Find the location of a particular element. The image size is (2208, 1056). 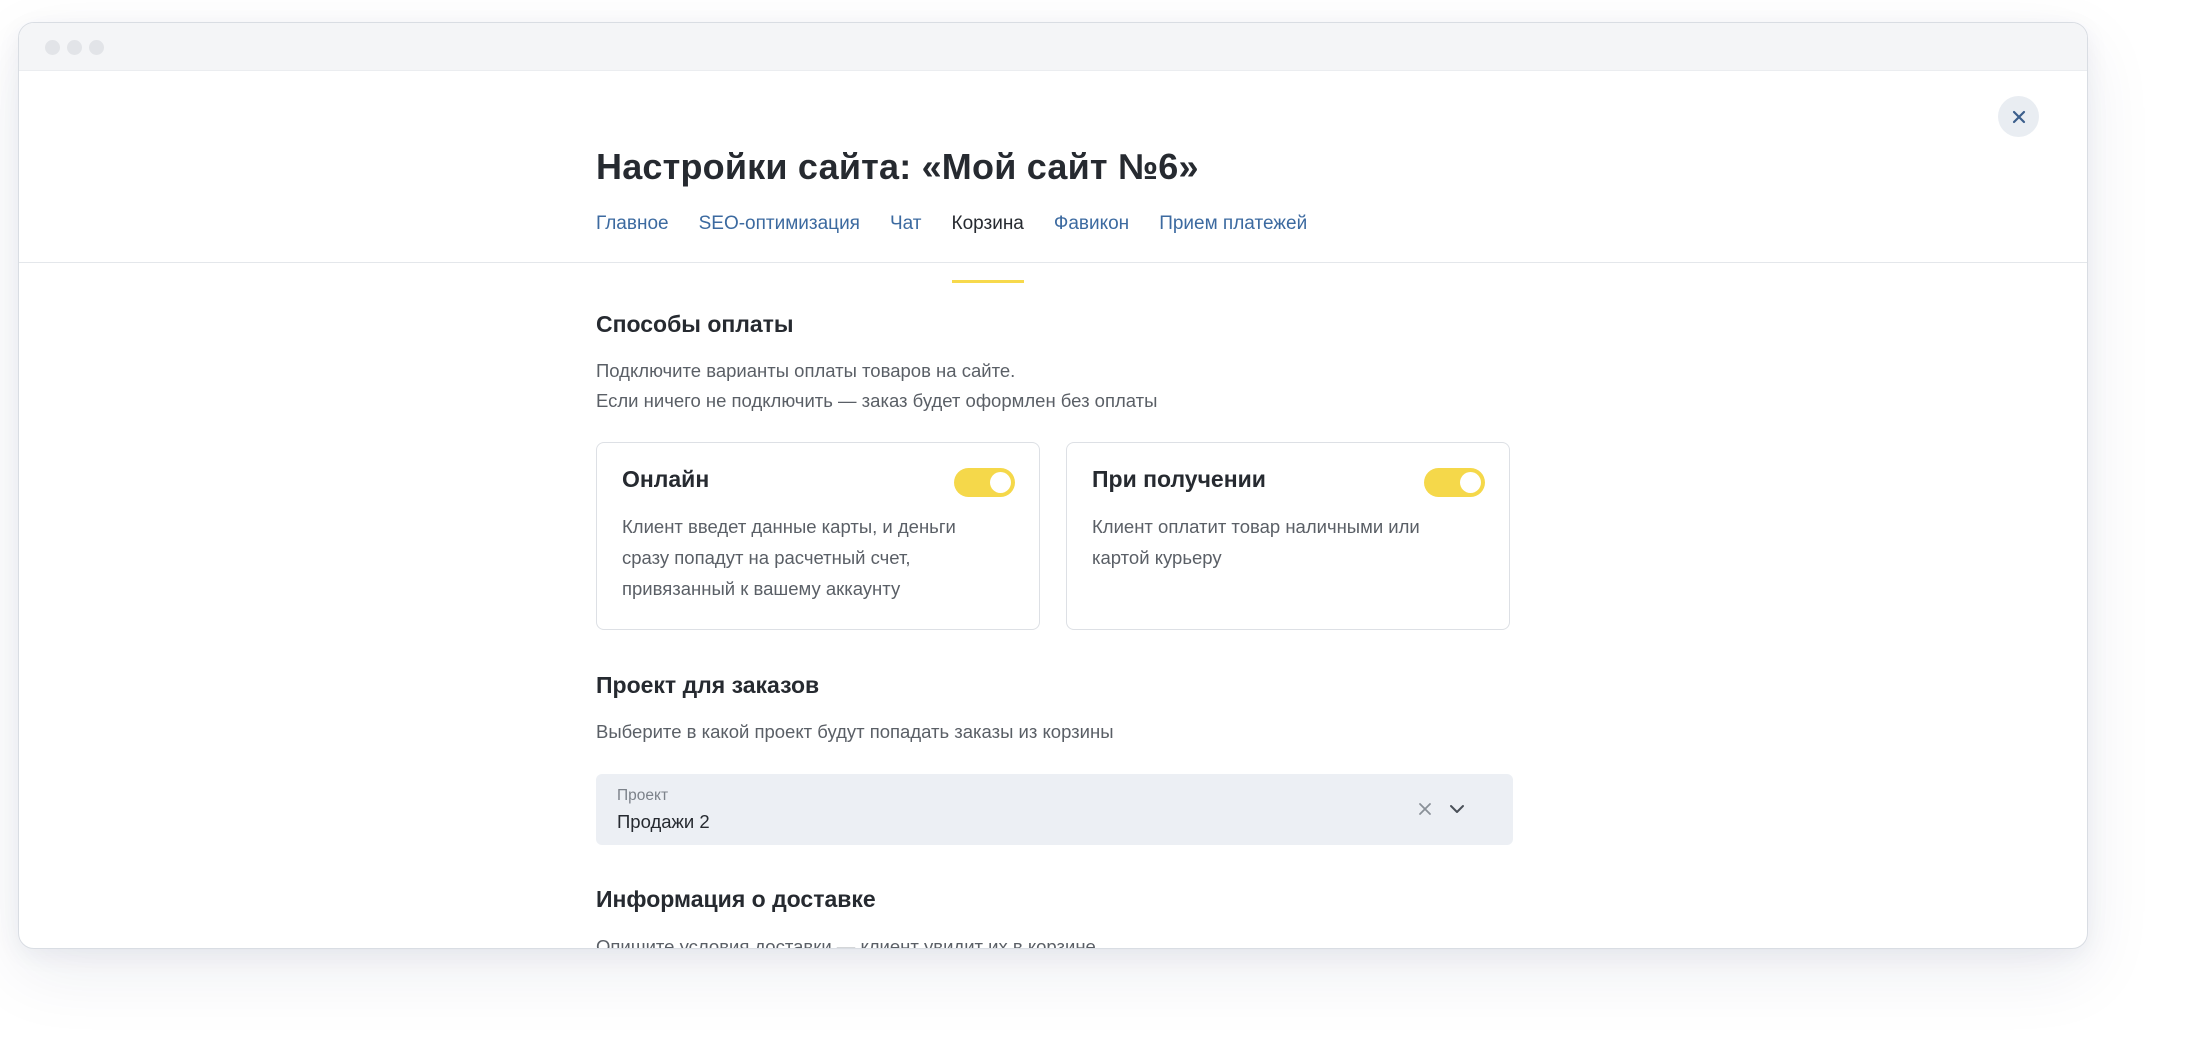

payment-methods-title: Способы оплаты is located at coordinates (695, 324).